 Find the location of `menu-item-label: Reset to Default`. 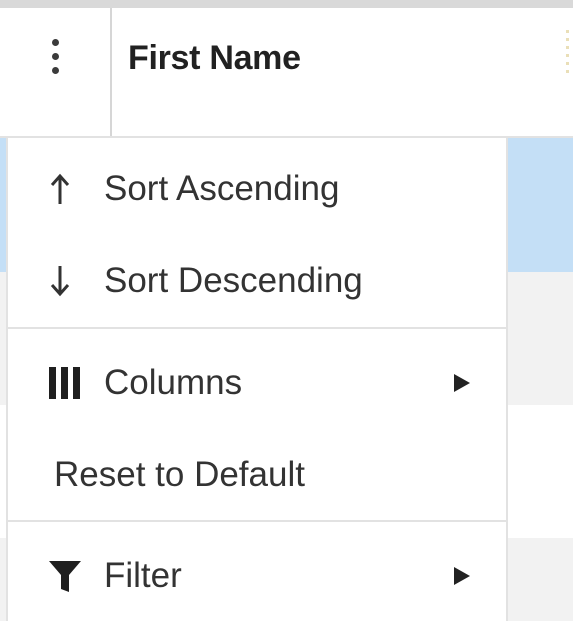

menu-item-label: Reset to Default is located at coordinates (179, 474).